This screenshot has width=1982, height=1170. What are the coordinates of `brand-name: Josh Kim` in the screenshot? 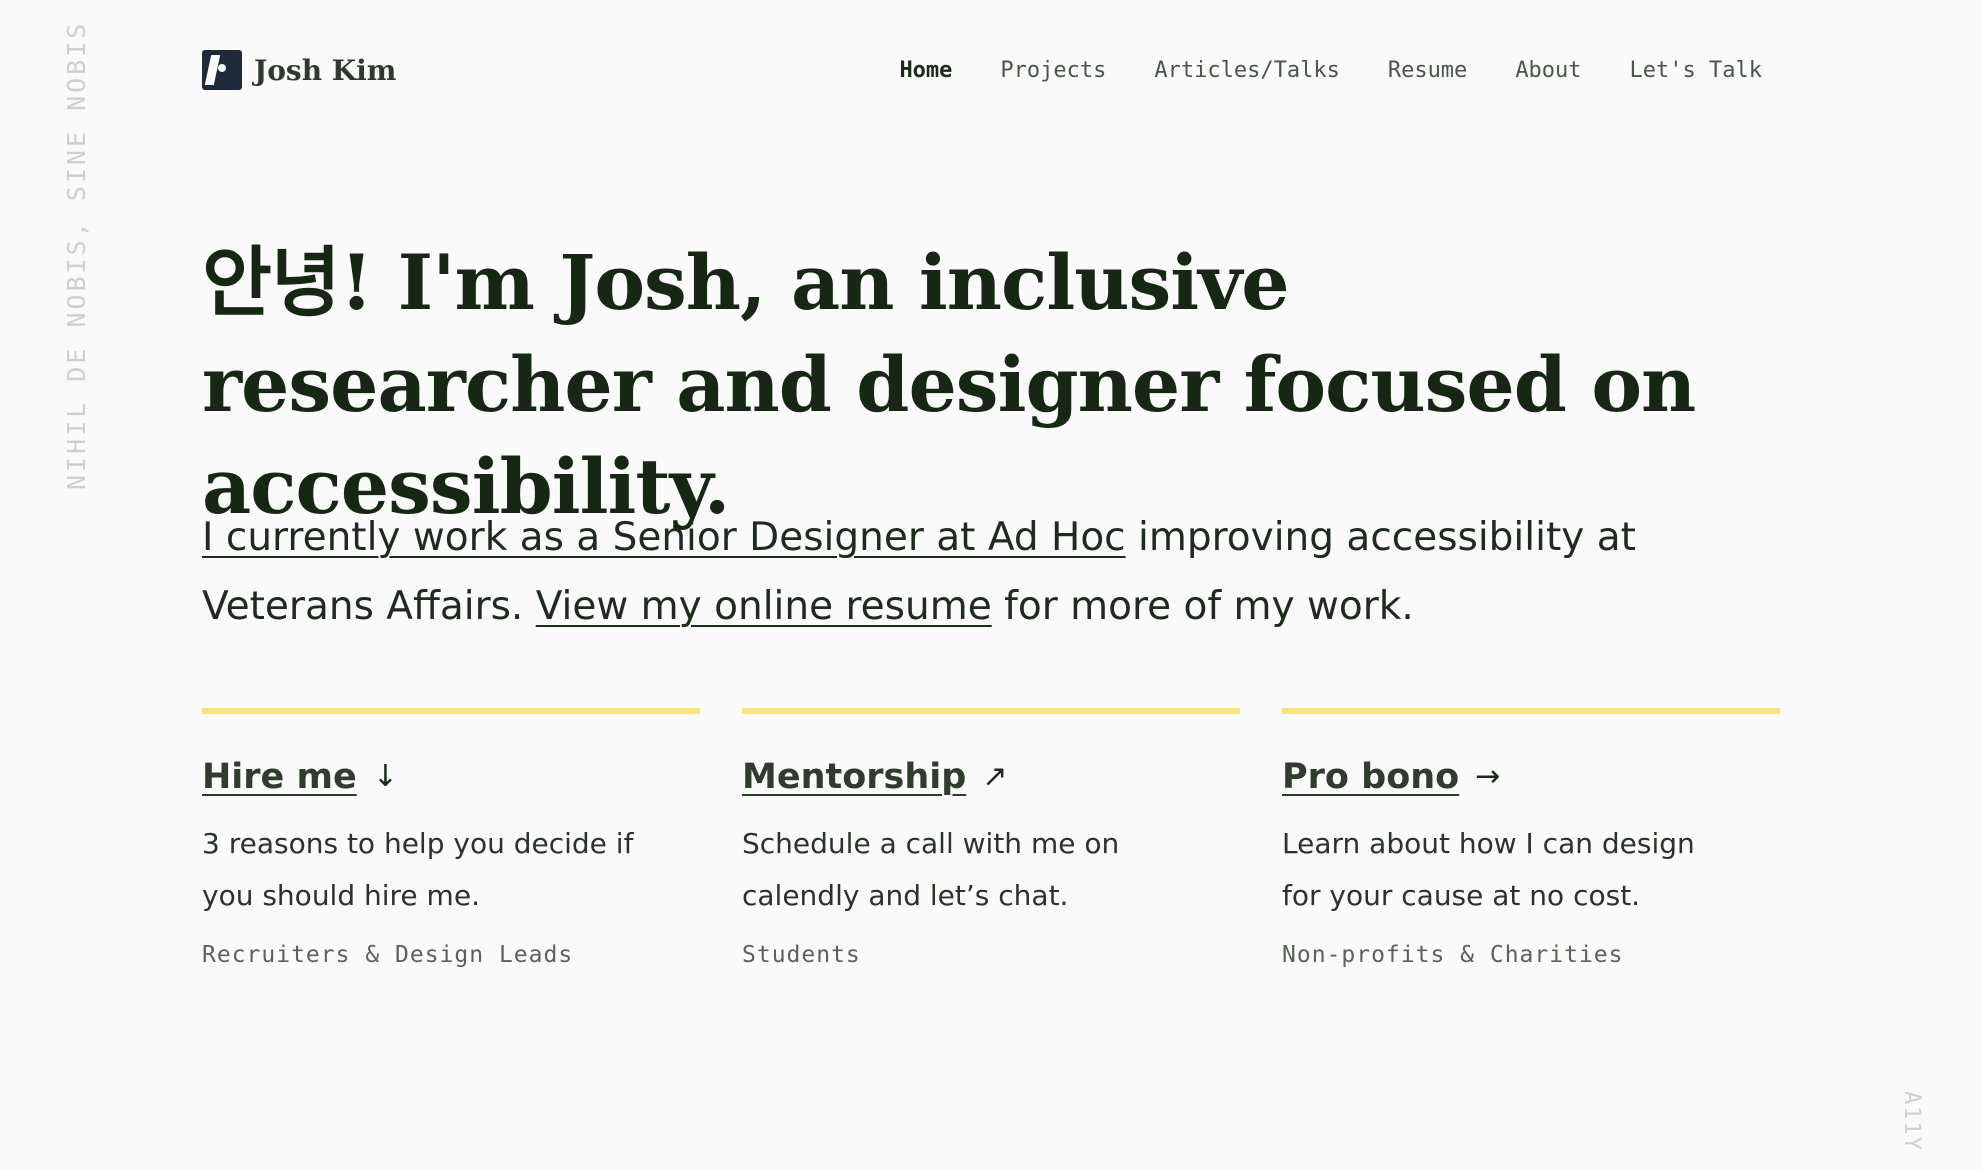 It's located at (325, 70).